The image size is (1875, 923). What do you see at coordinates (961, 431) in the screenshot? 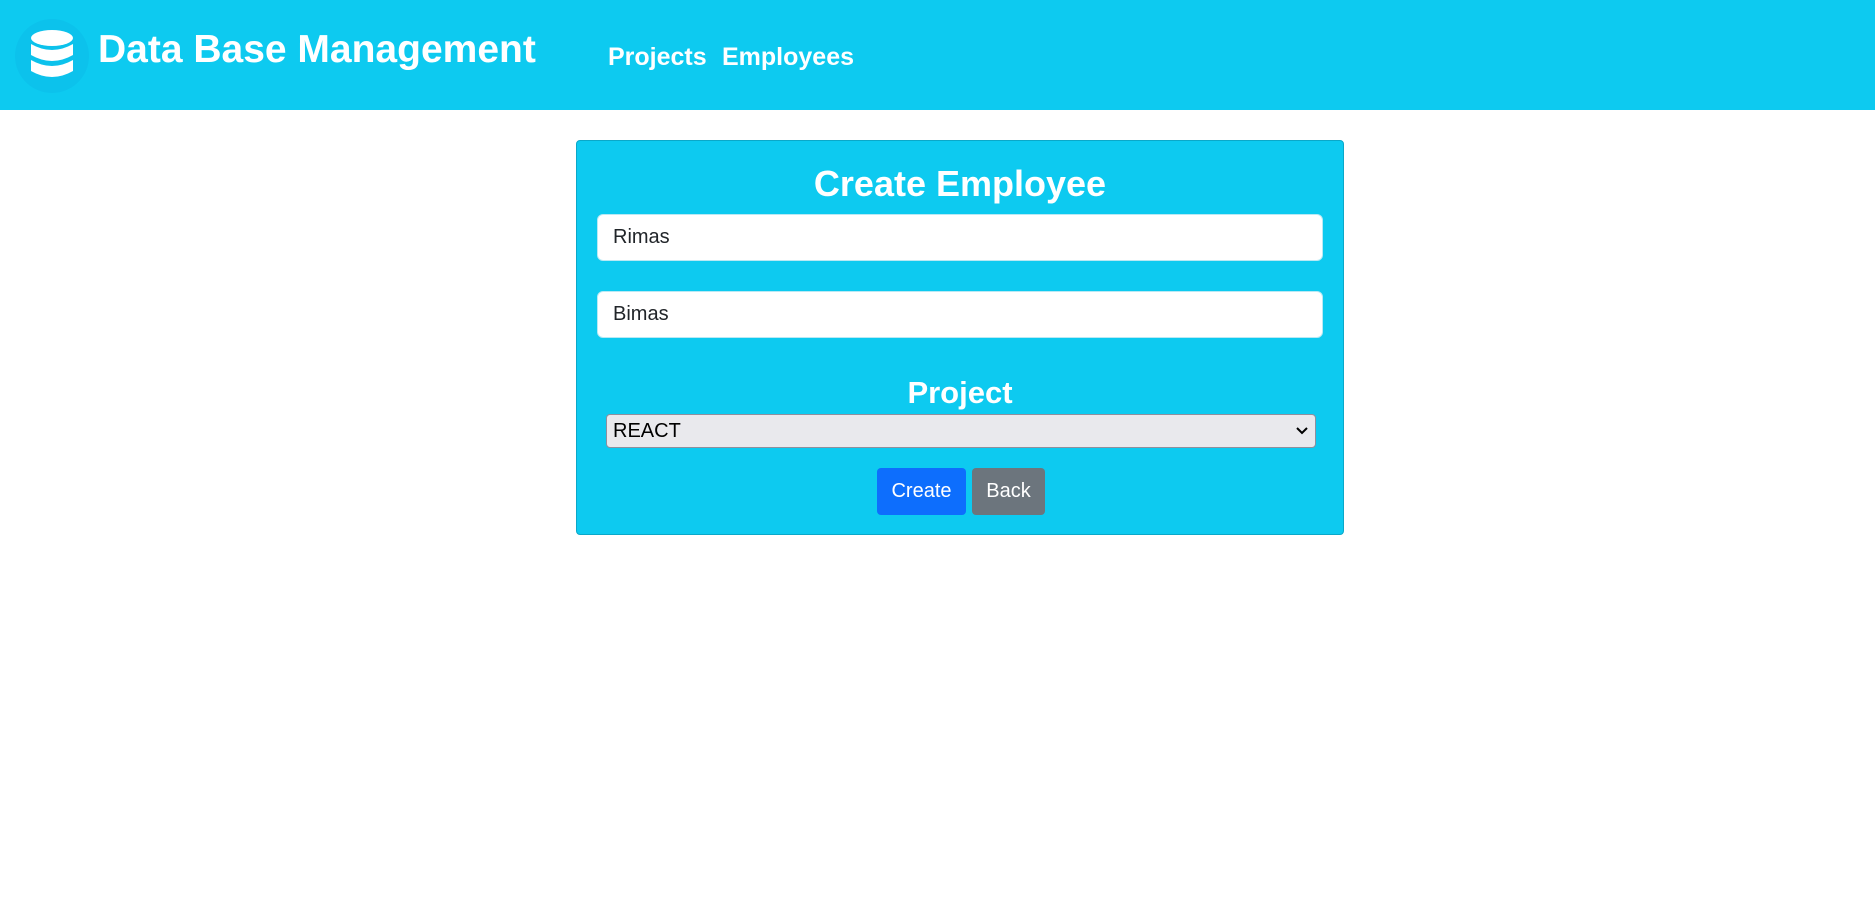
I see `project-select: REACT` at bounding box center [961, 431].